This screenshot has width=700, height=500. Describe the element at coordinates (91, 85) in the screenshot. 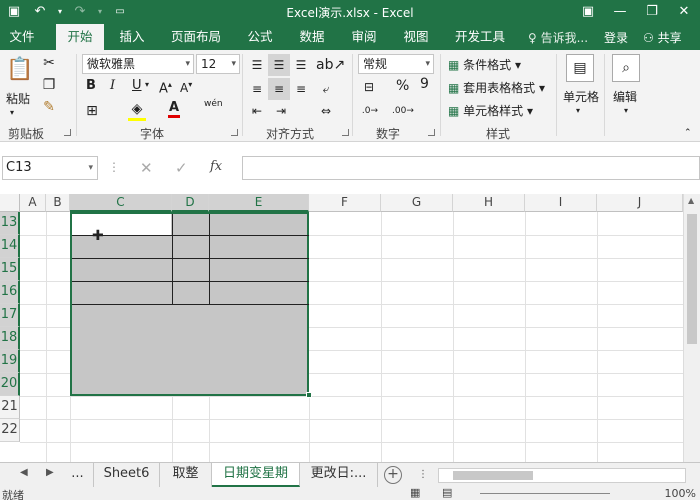

I see `bold-button: B` at that location.